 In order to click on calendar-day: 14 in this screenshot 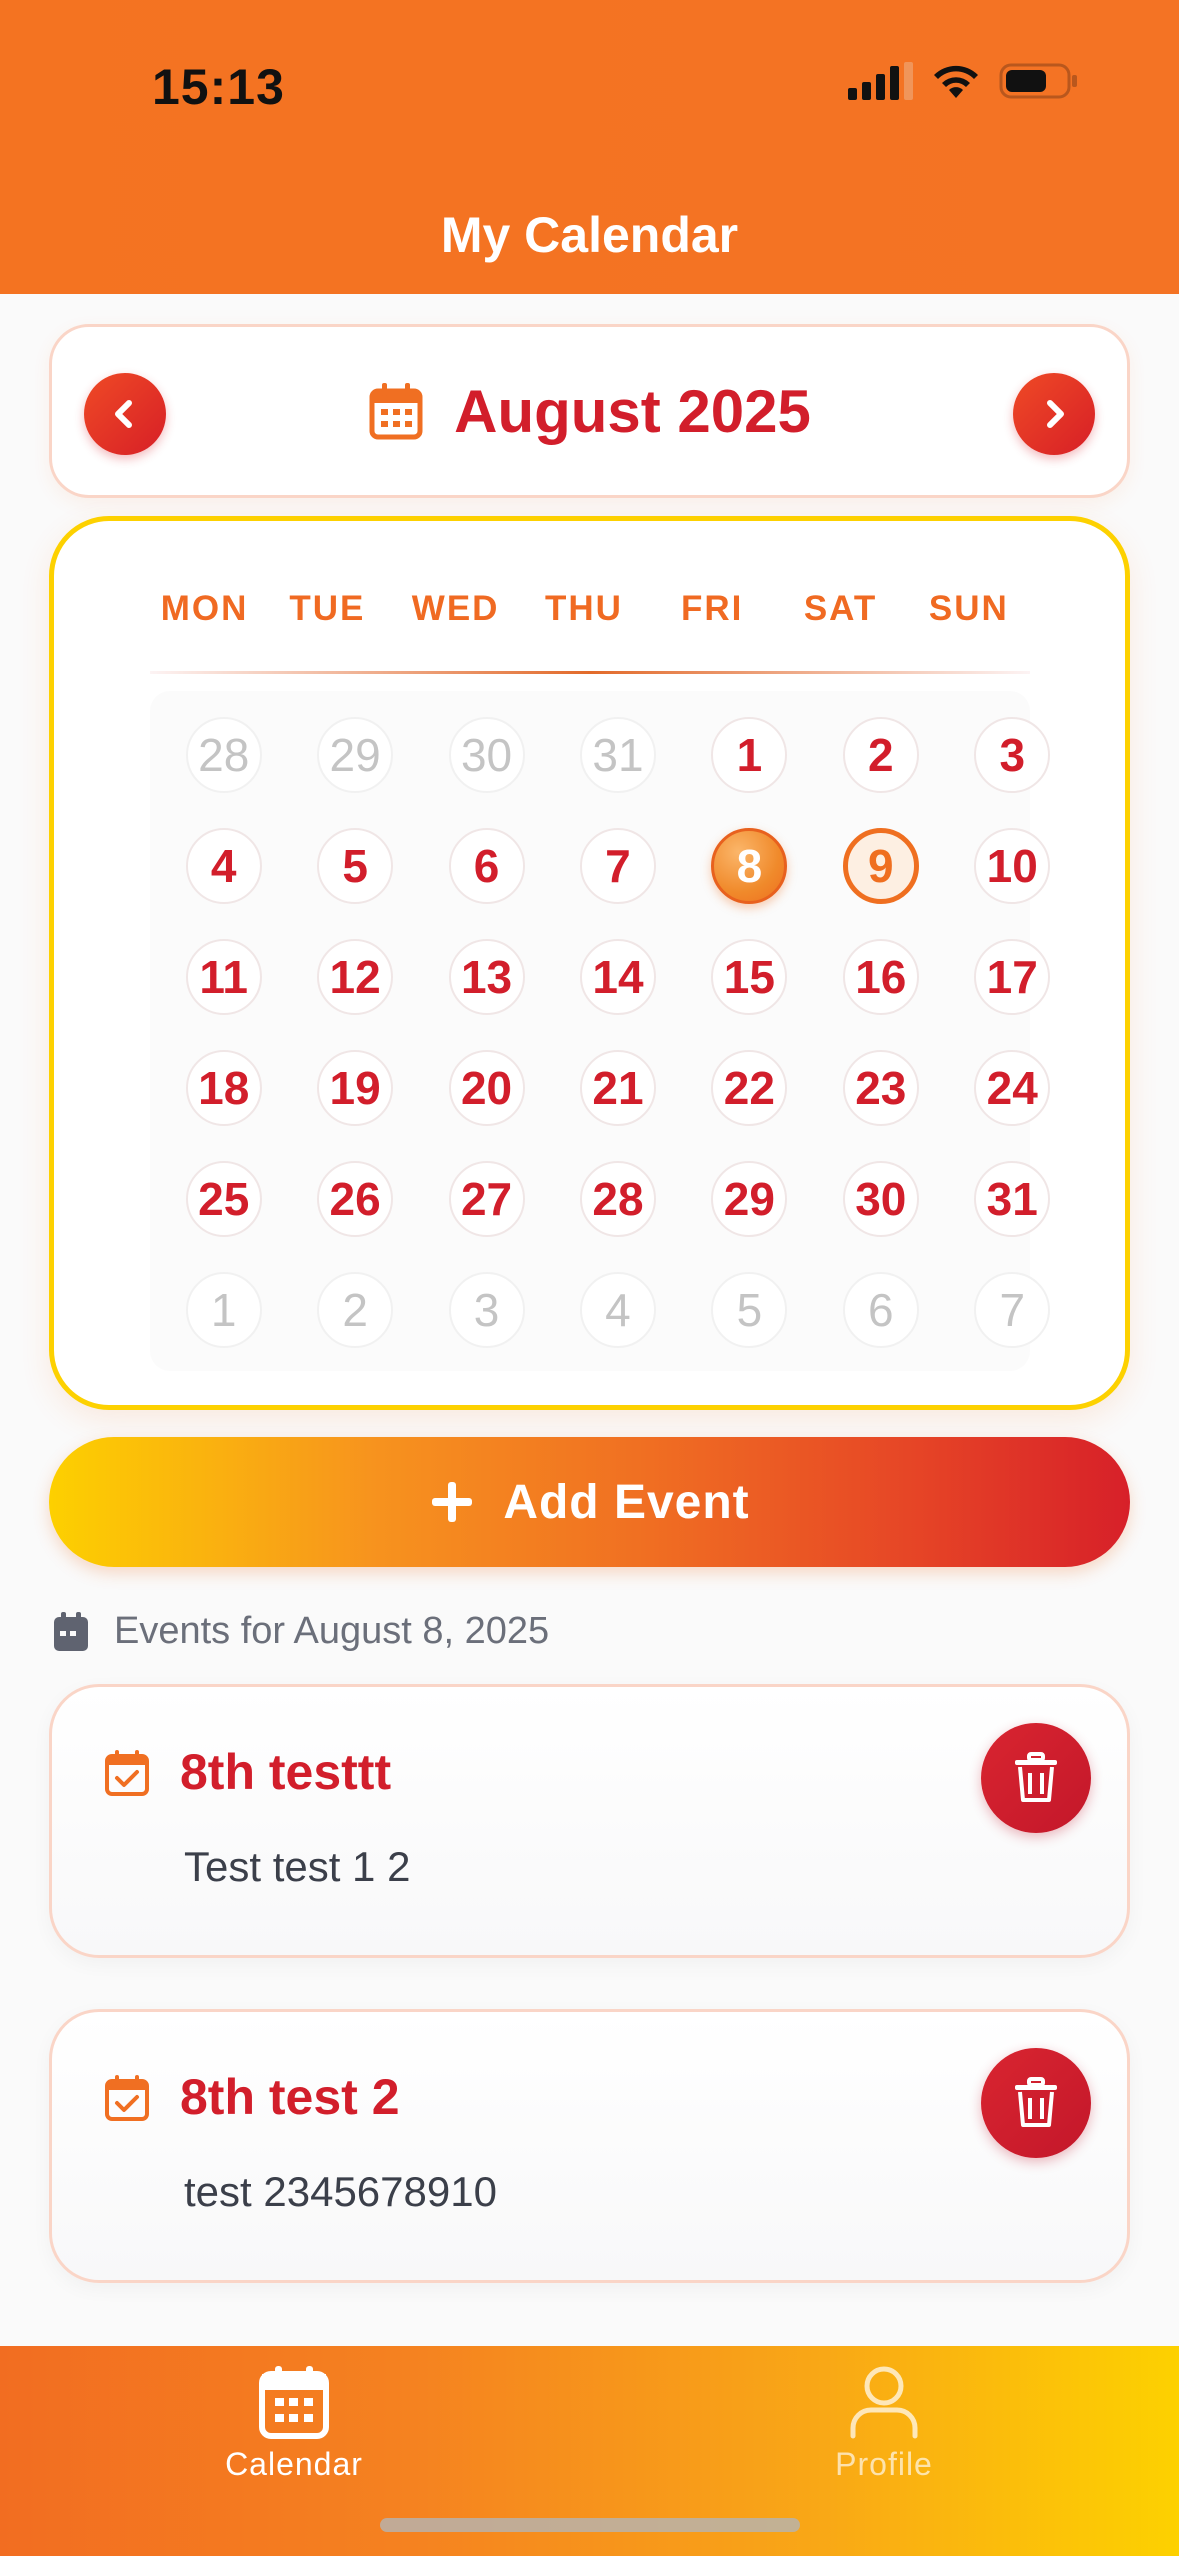, I will do `click(617, 994)`.